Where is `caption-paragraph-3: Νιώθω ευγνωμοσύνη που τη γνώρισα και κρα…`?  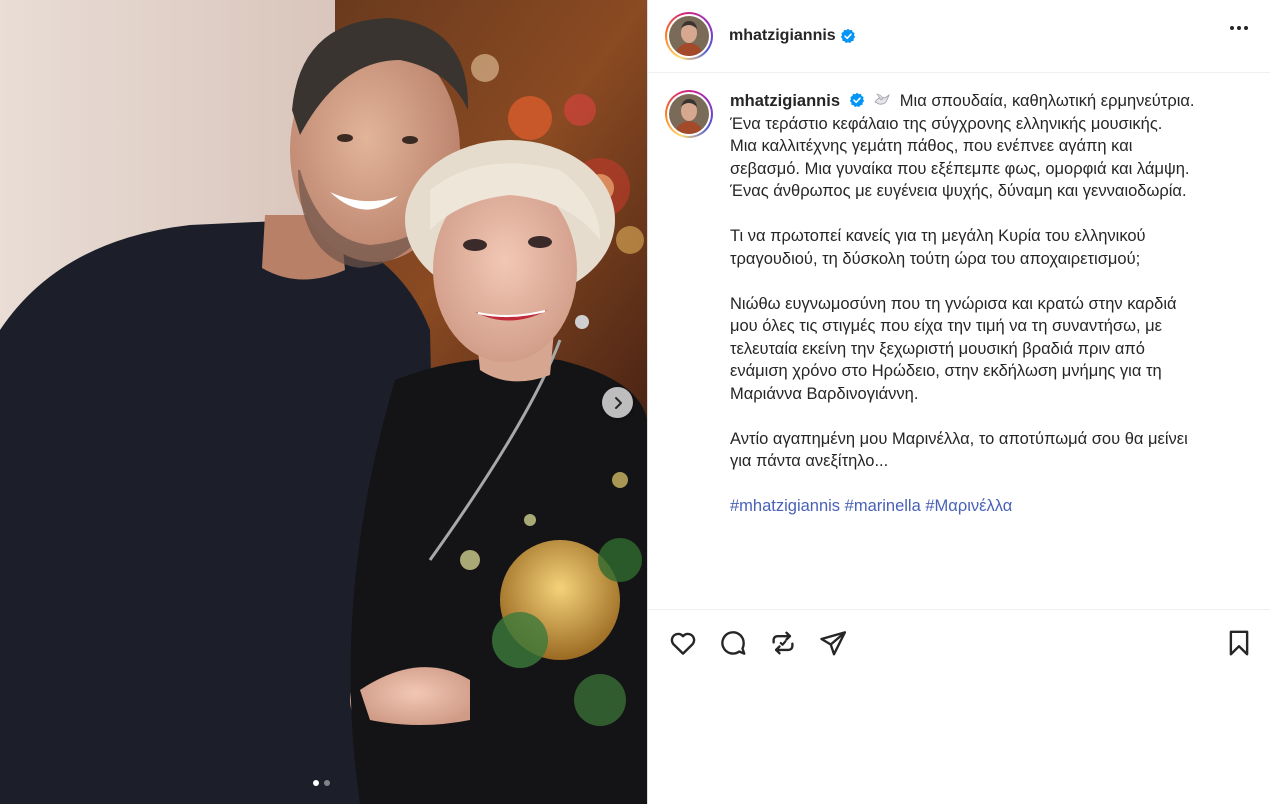 caption-paragraph-3: Νιώθω ευγνωμοσύνη που τη γνώρισα και κρα… is located at coordinates (990, 349).